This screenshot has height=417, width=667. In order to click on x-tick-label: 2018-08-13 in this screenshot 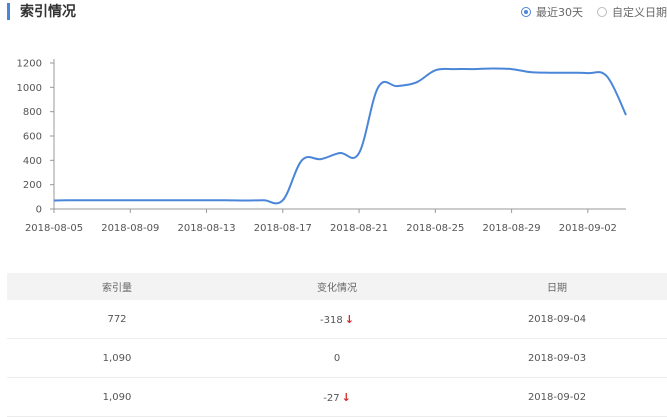, I will do `click(206, 228)`.